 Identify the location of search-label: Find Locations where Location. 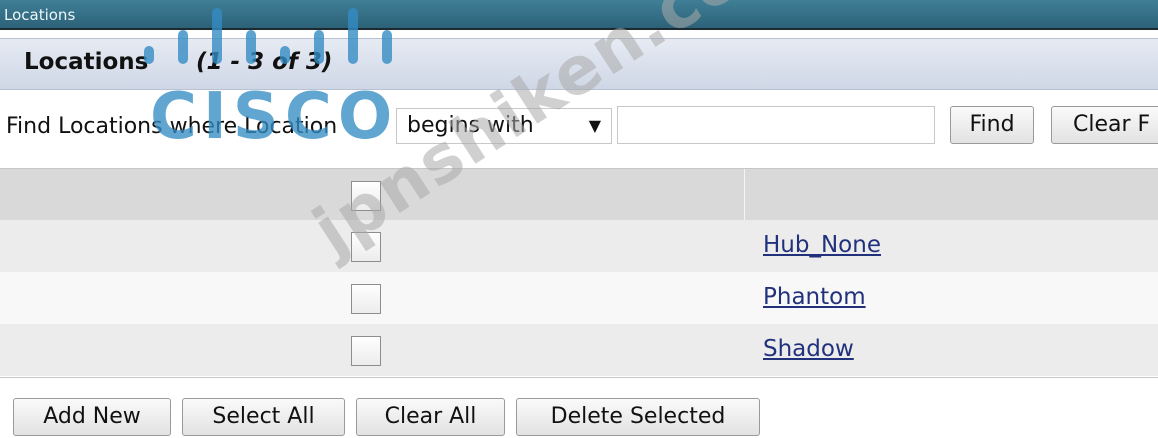
(172, 126).